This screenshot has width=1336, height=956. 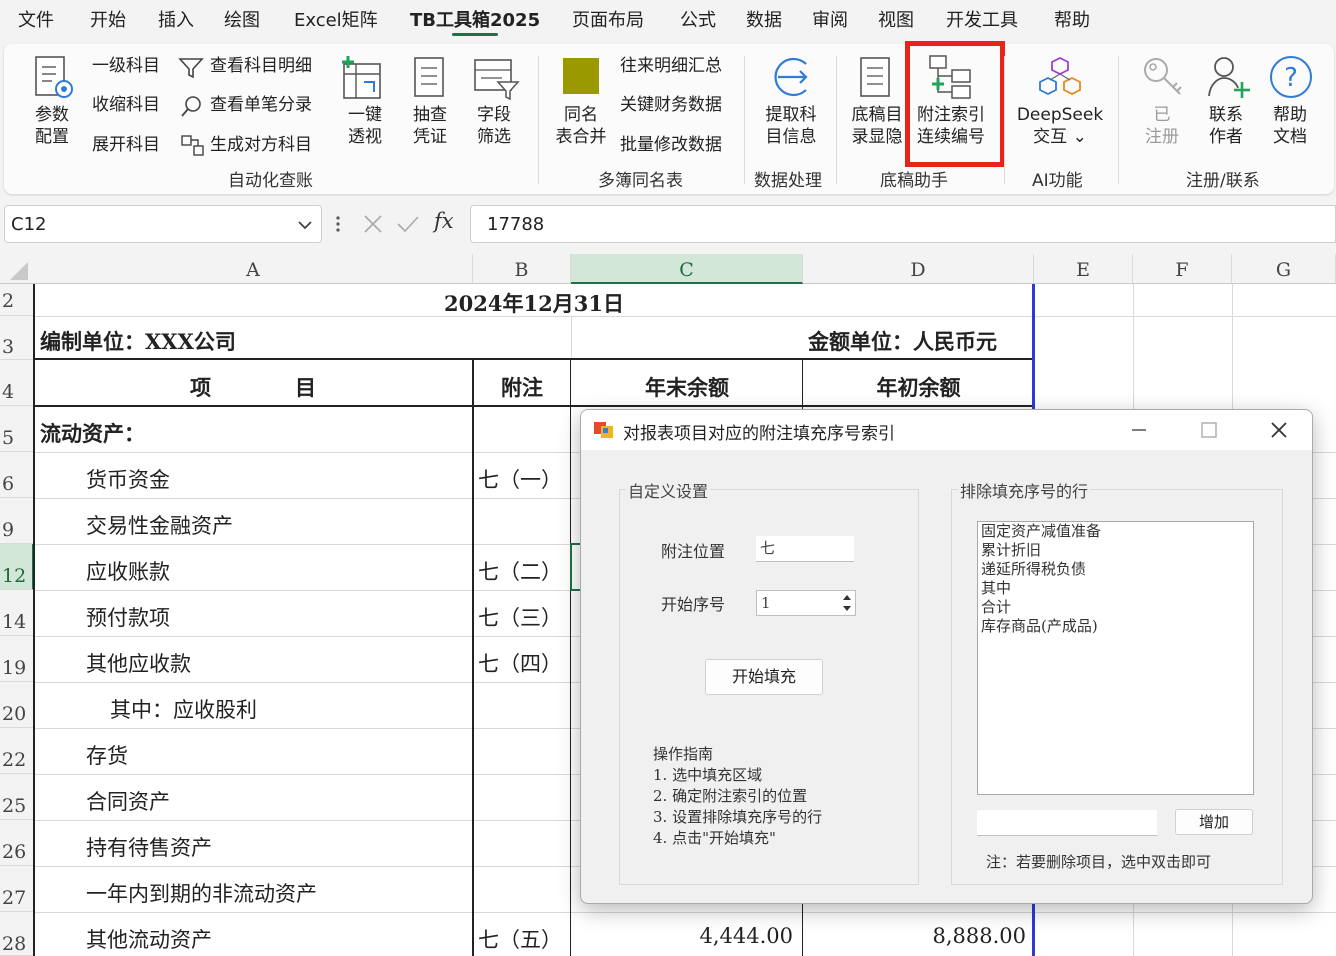 I want to click on help-docs-button: 帮助 文档, so click(x=1290, y=126).